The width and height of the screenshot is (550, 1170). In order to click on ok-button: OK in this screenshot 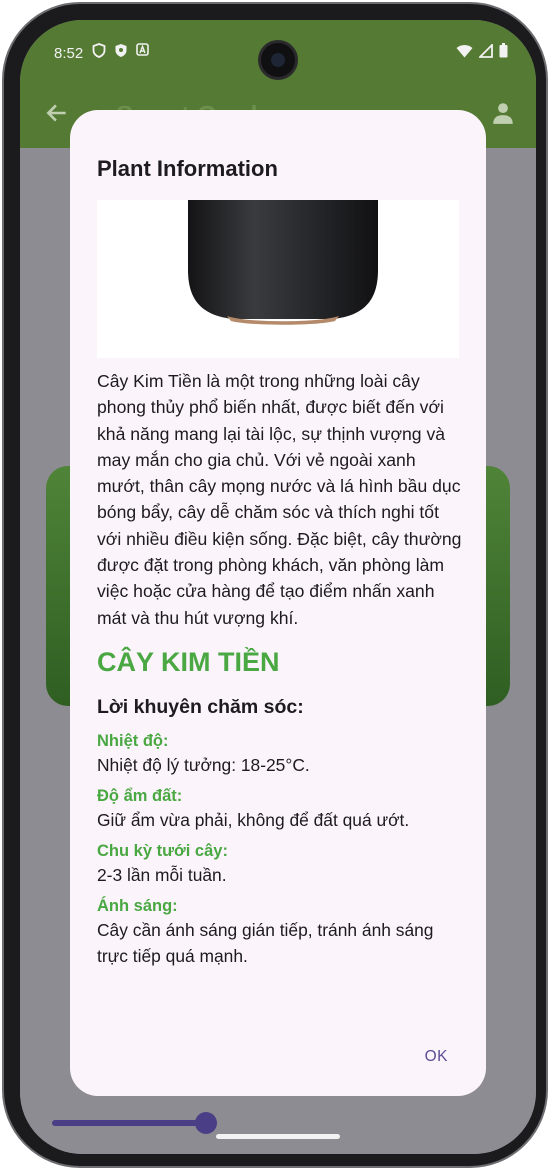, I will do `click(436, 1057)`.